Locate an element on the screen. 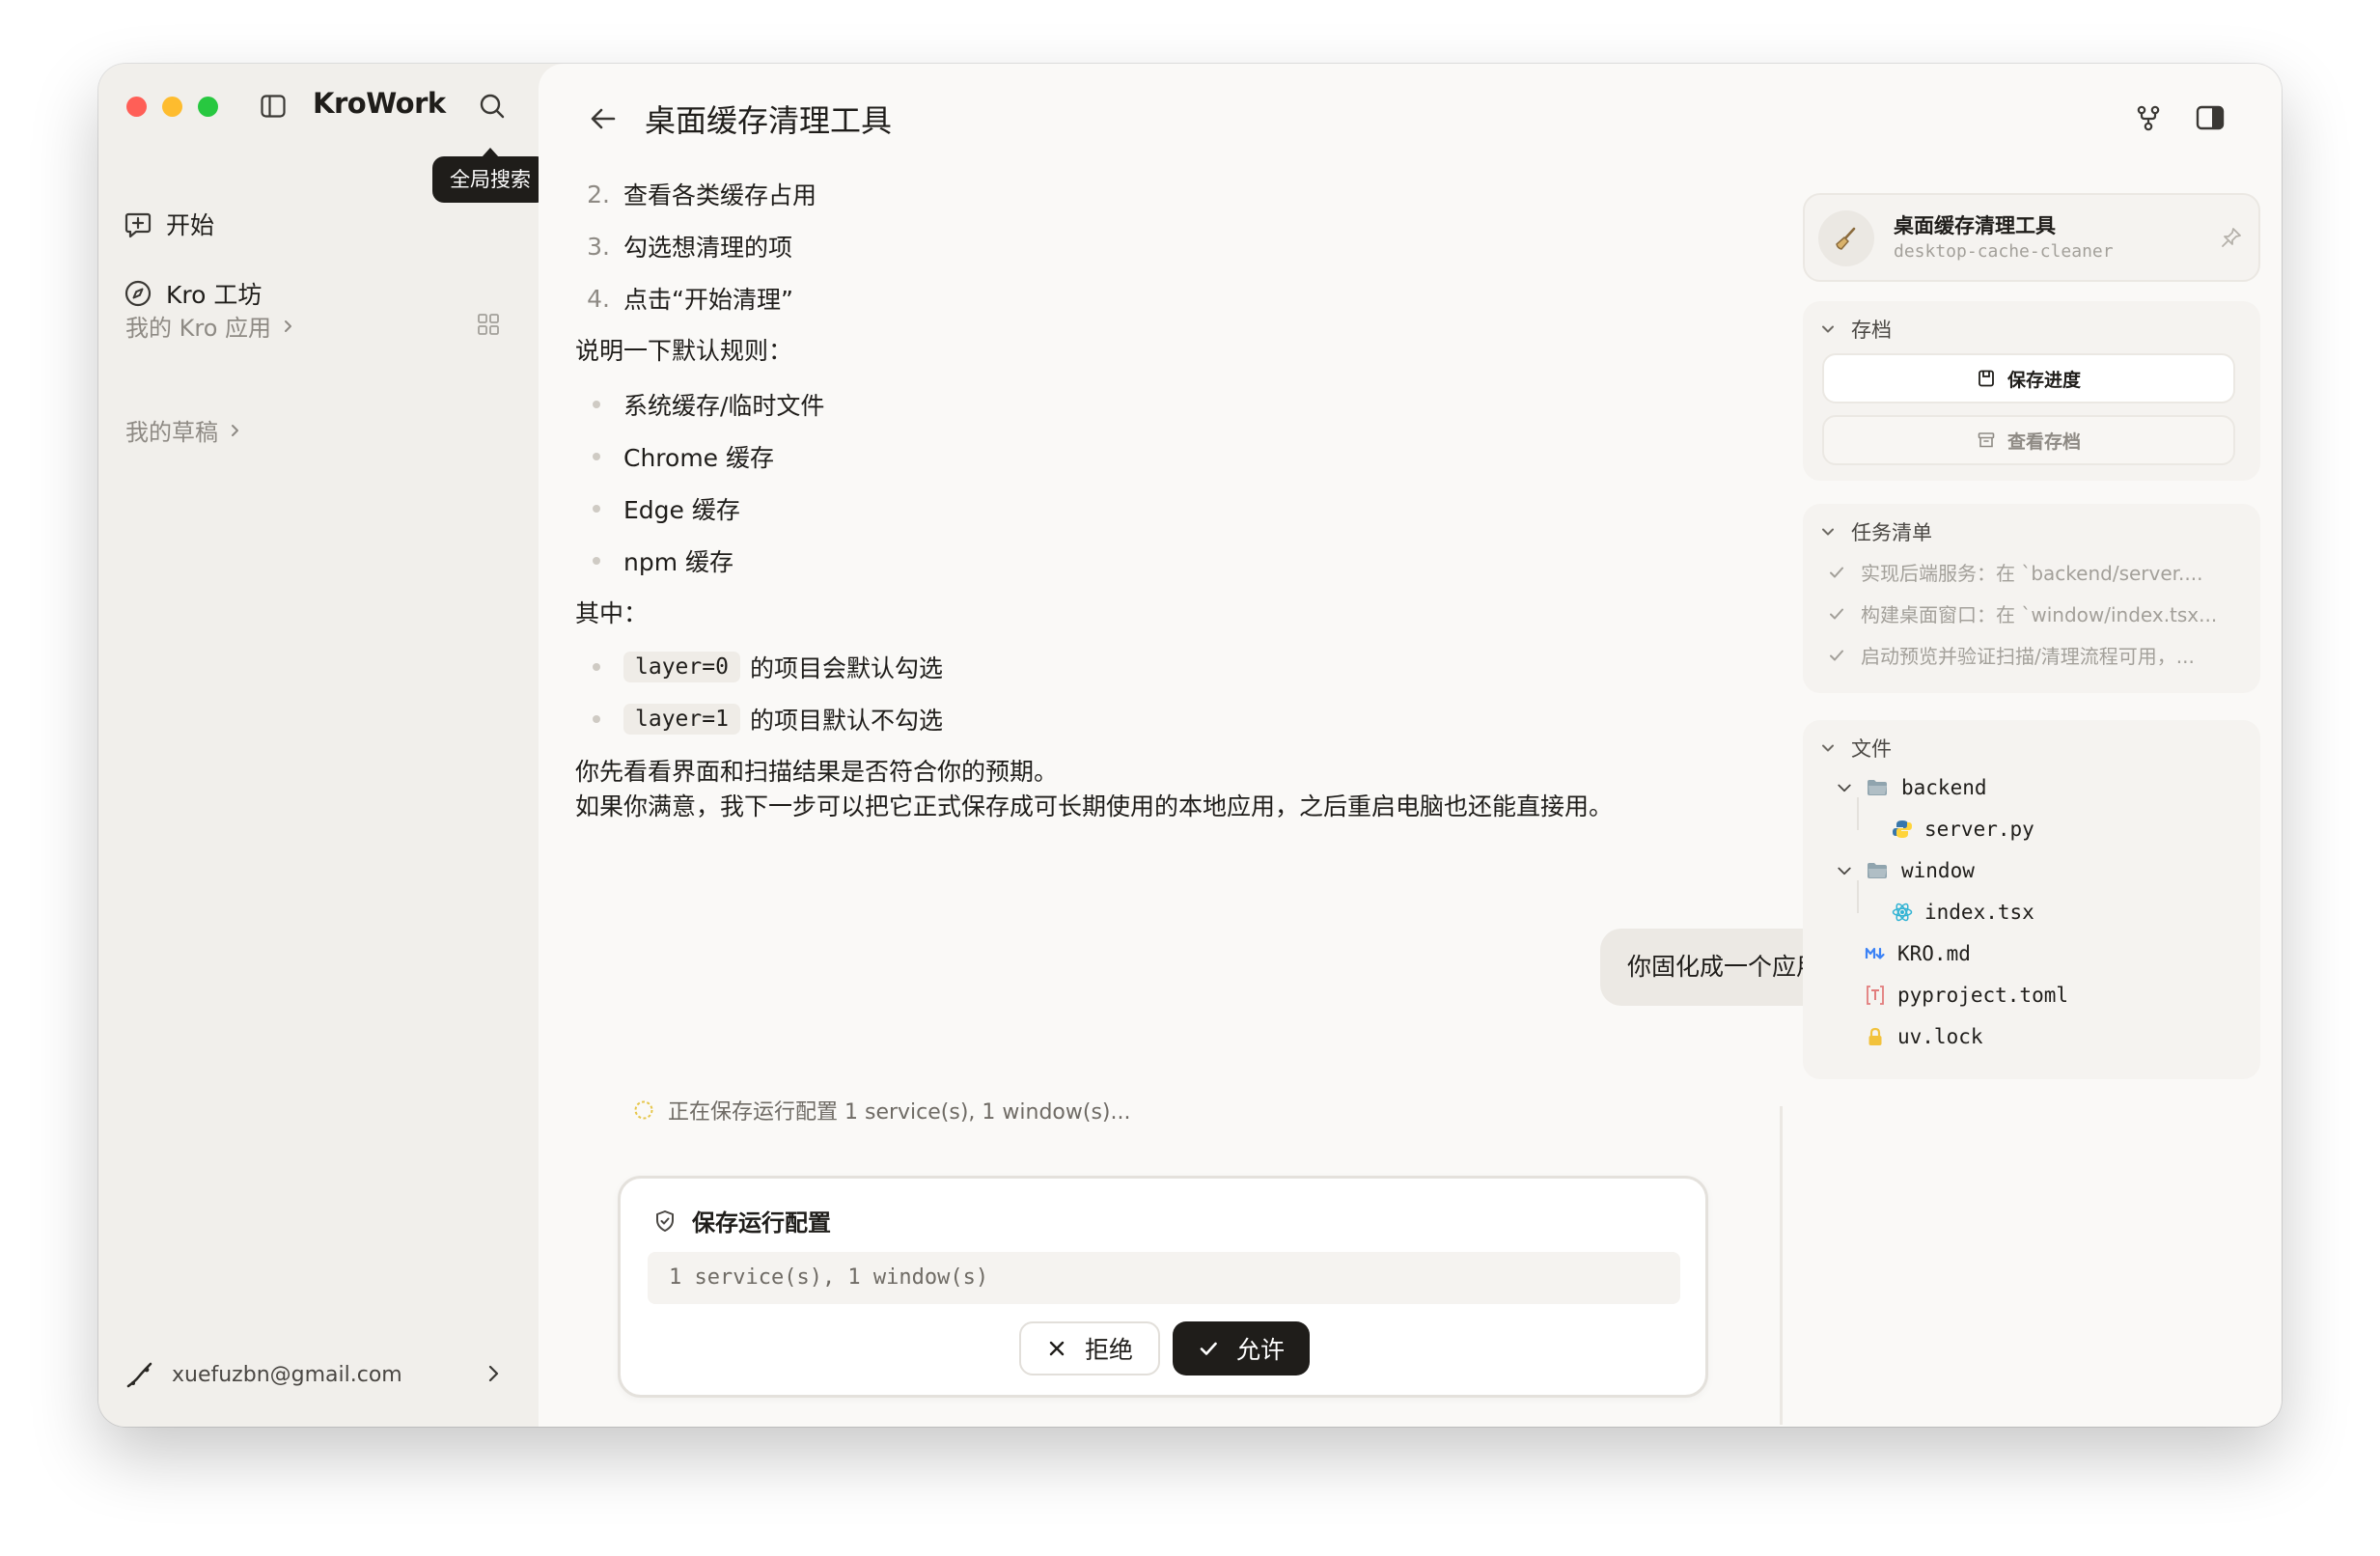 Image resolution: width=2380 pixels, height=1556 pixels. tree-item-label: pyproject.toml is located at coordinates (1983, 995).